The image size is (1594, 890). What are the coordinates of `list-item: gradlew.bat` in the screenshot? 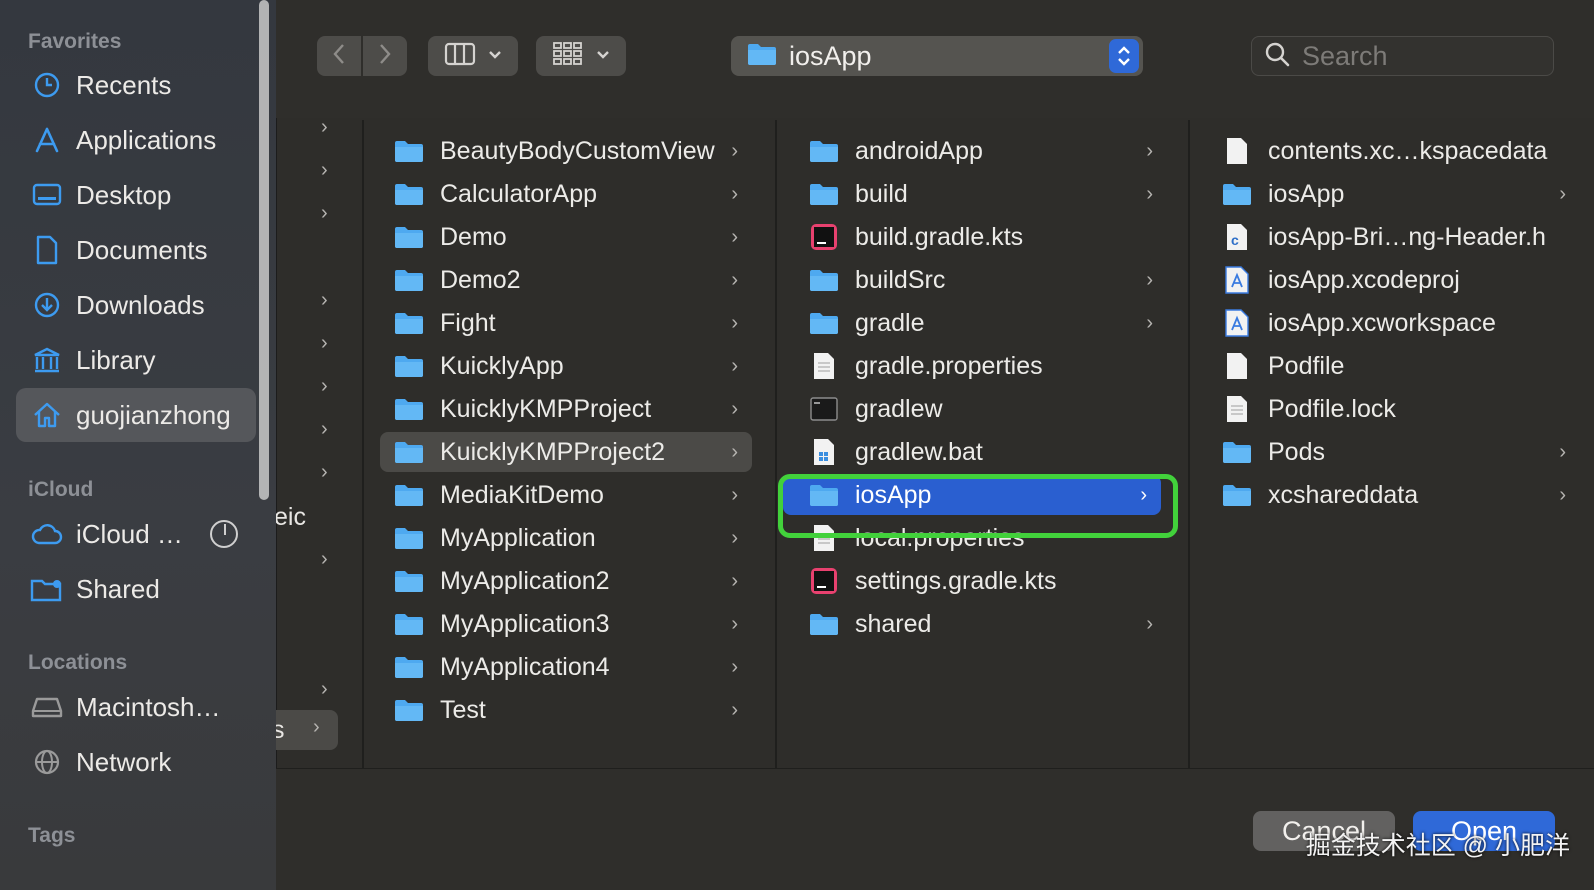 It's located at (987, 452).